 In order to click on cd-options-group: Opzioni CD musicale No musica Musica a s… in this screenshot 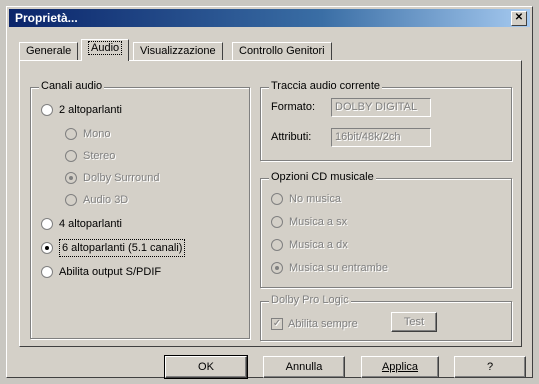, I will do `click(386, 229)`.